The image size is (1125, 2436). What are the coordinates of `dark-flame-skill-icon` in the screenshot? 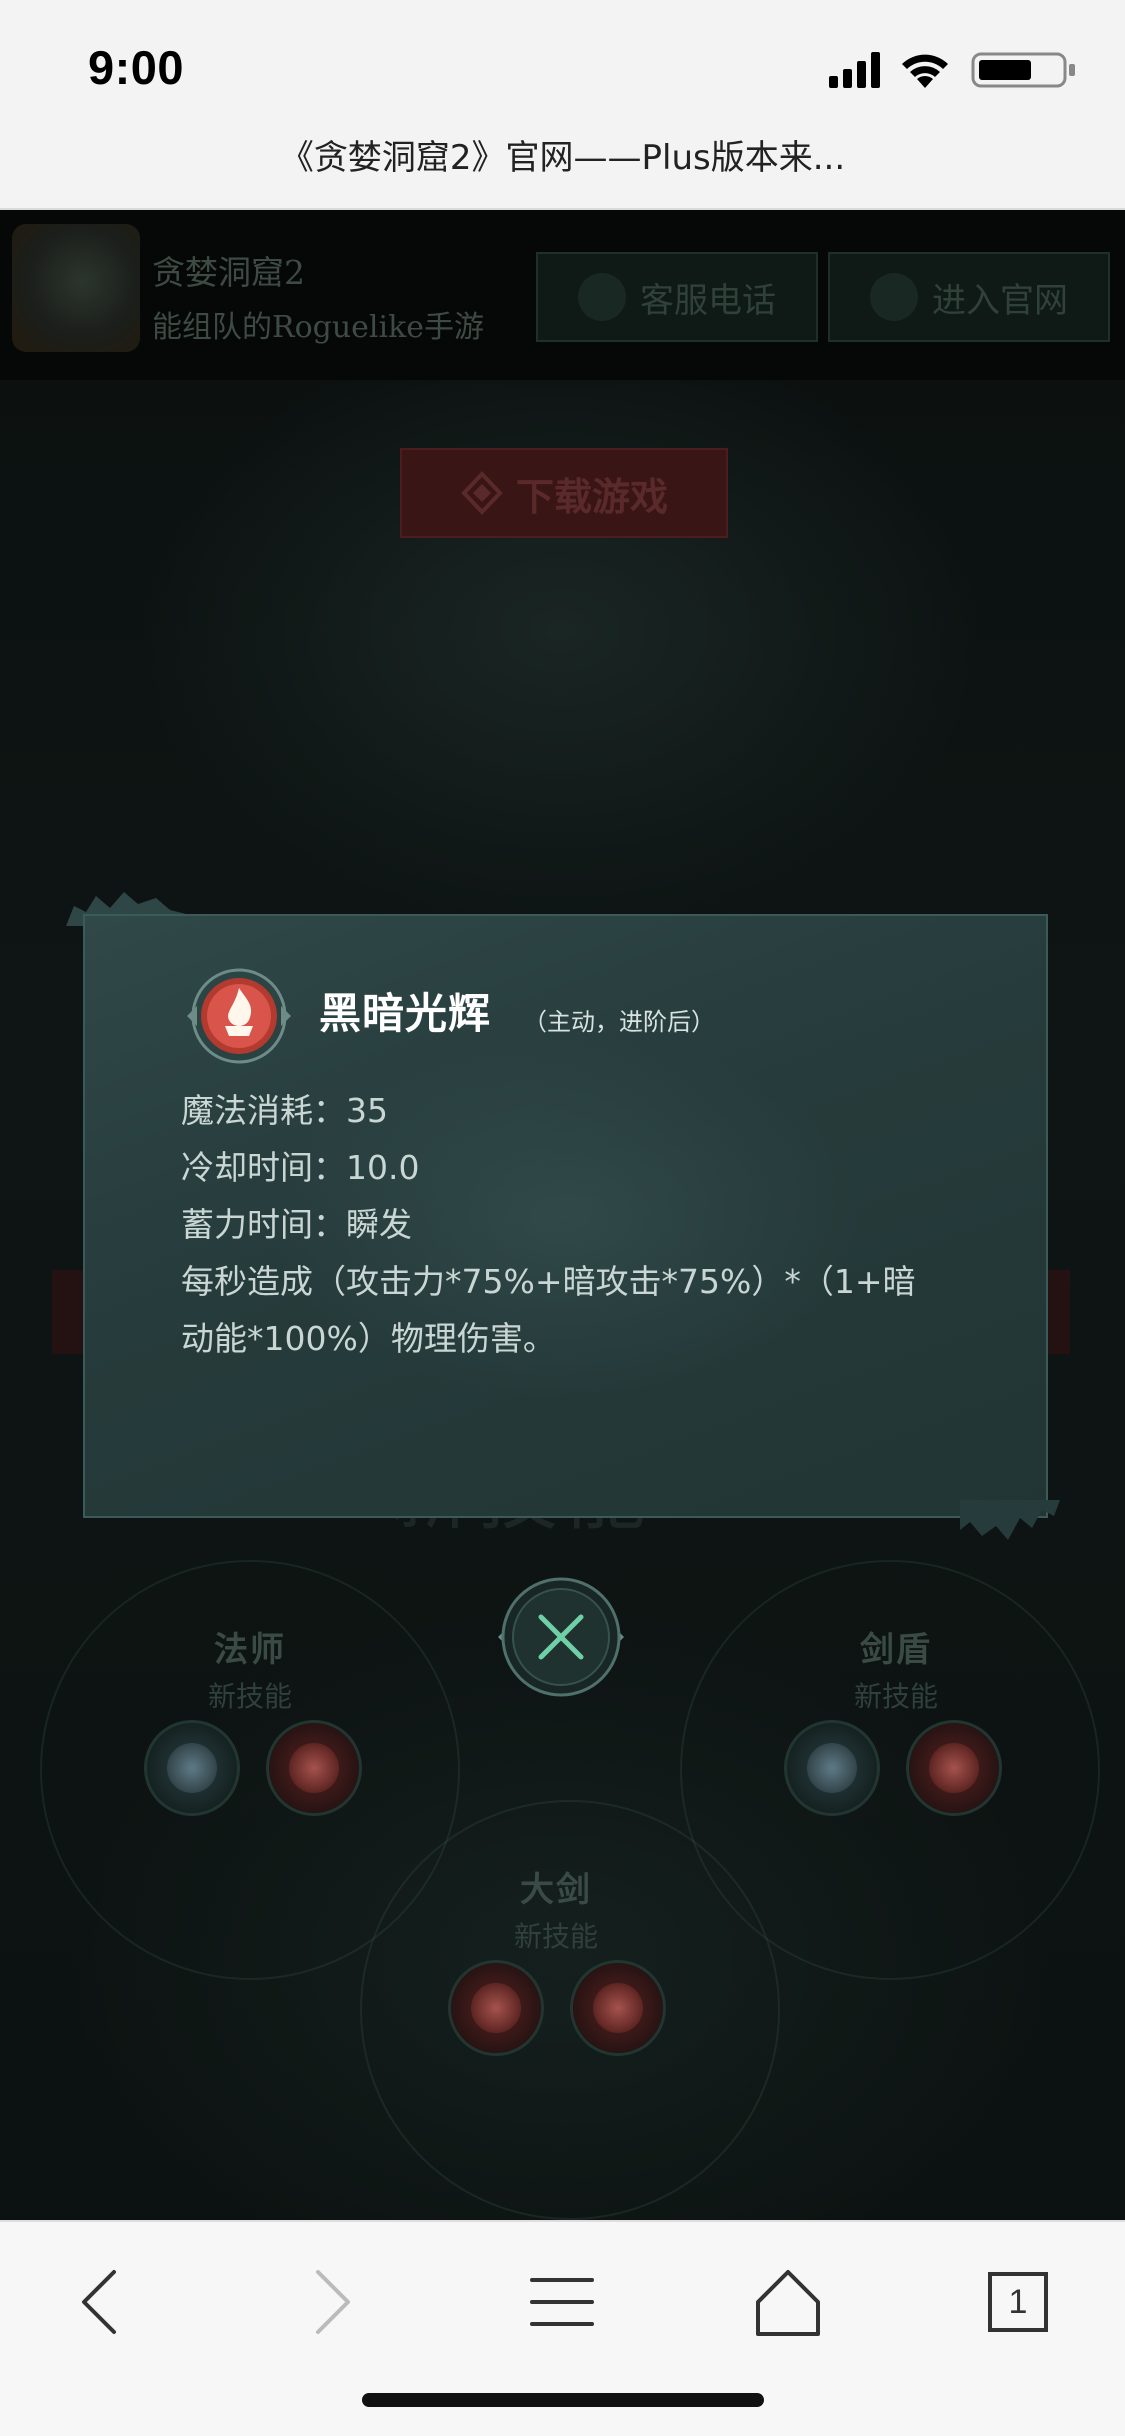 It's located at (954, 1768).